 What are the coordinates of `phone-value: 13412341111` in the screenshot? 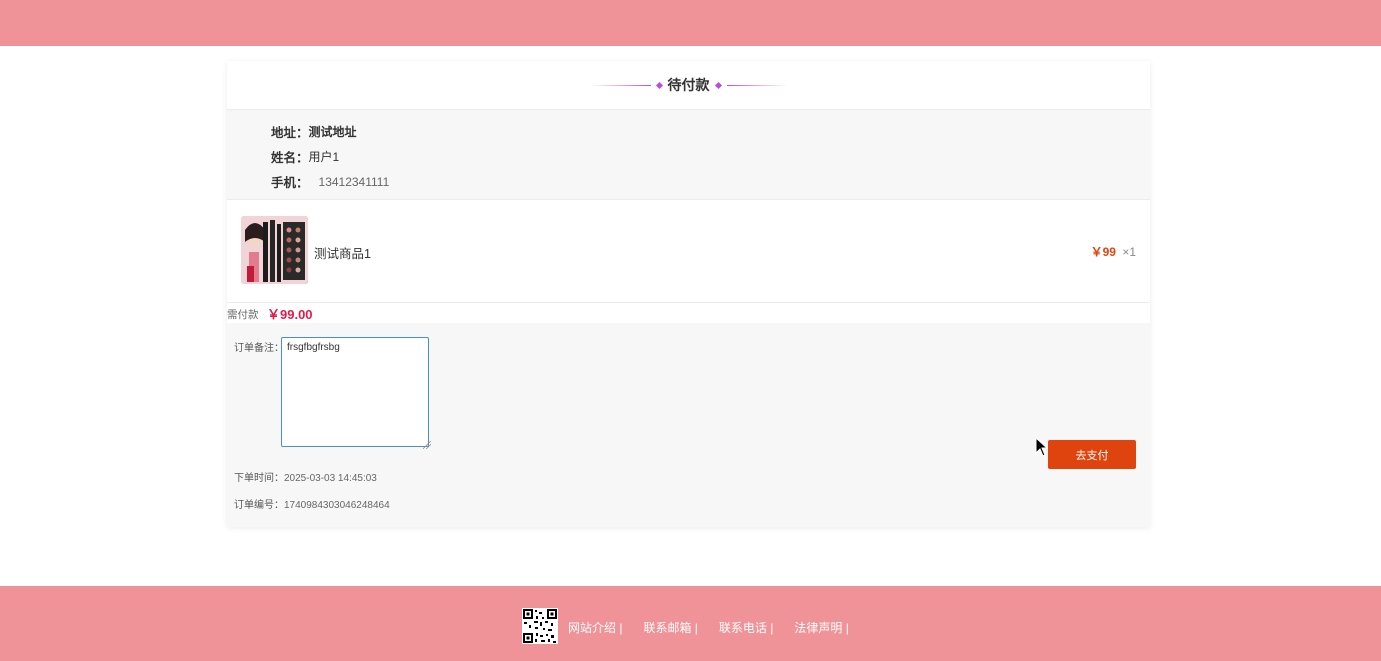 It's located at (354, 181).